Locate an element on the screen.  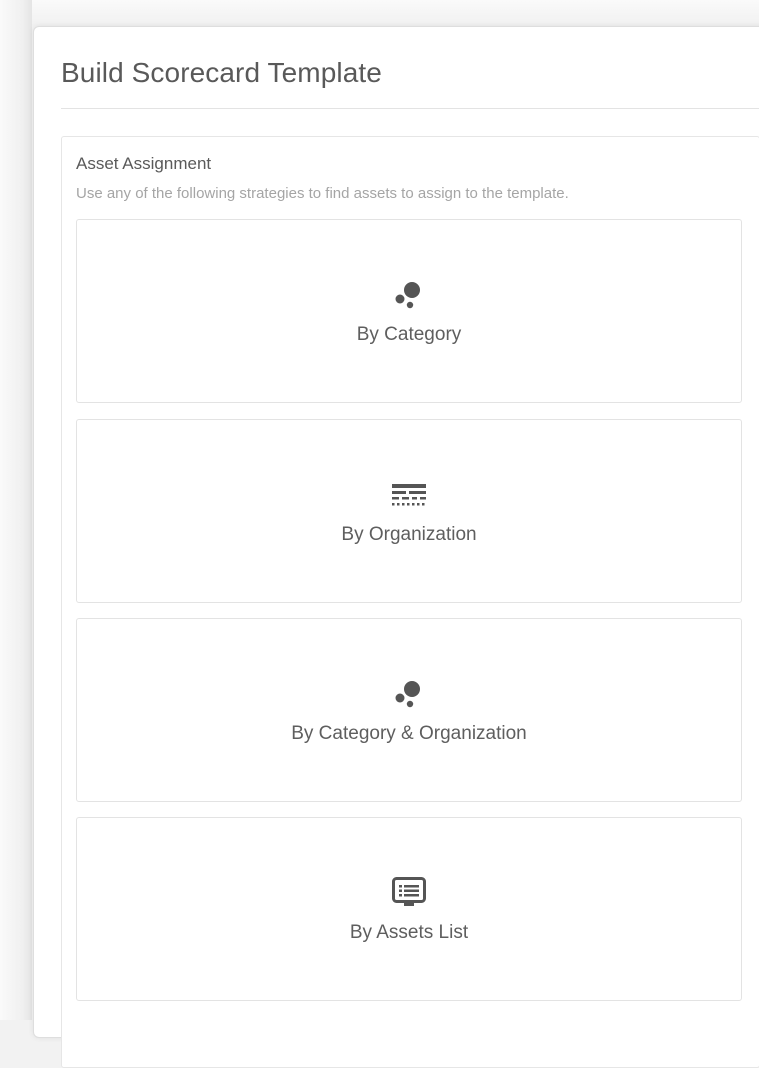
by-organization-label: By Organization is located at coordinates (409, 534).